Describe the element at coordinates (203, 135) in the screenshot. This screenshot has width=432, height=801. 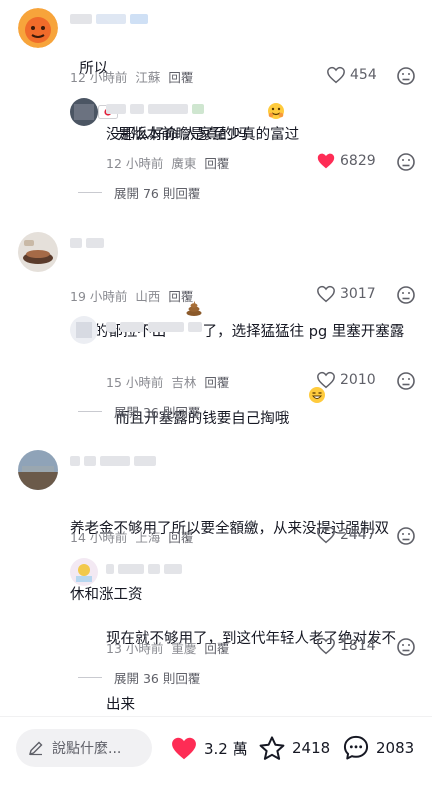
I see `reply-text: 没那么好命 人家至少真的富过` at that location.